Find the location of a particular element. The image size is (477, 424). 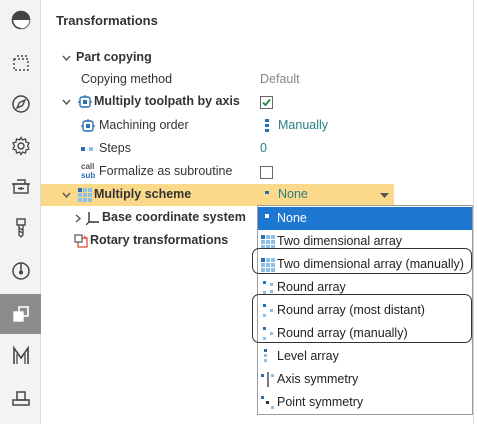

rotary-transform-icon is located at coordinates (81, 241).